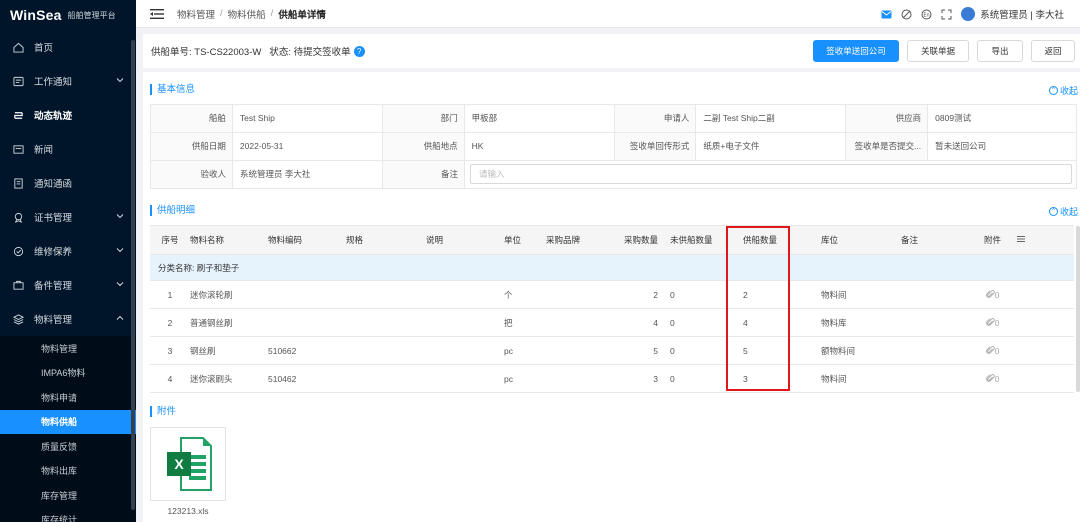 The width and height of the screenshot is (1080, 522). I want to click on col-name: 物料名称, so click(207, 240).